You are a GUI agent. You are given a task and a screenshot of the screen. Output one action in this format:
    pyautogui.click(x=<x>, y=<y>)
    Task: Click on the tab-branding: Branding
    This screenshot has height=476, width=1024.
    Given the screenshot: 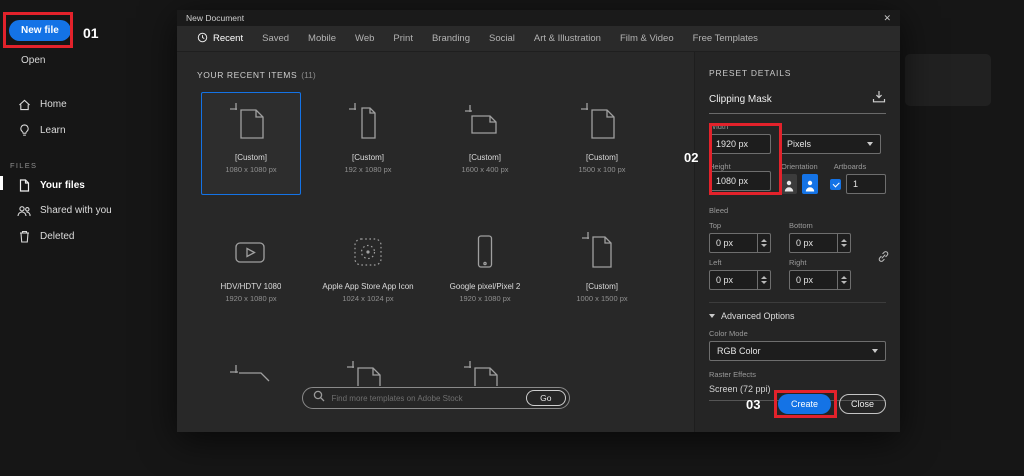 What is the action you would take?
    pyautogui.click(x=451, y=38)
    